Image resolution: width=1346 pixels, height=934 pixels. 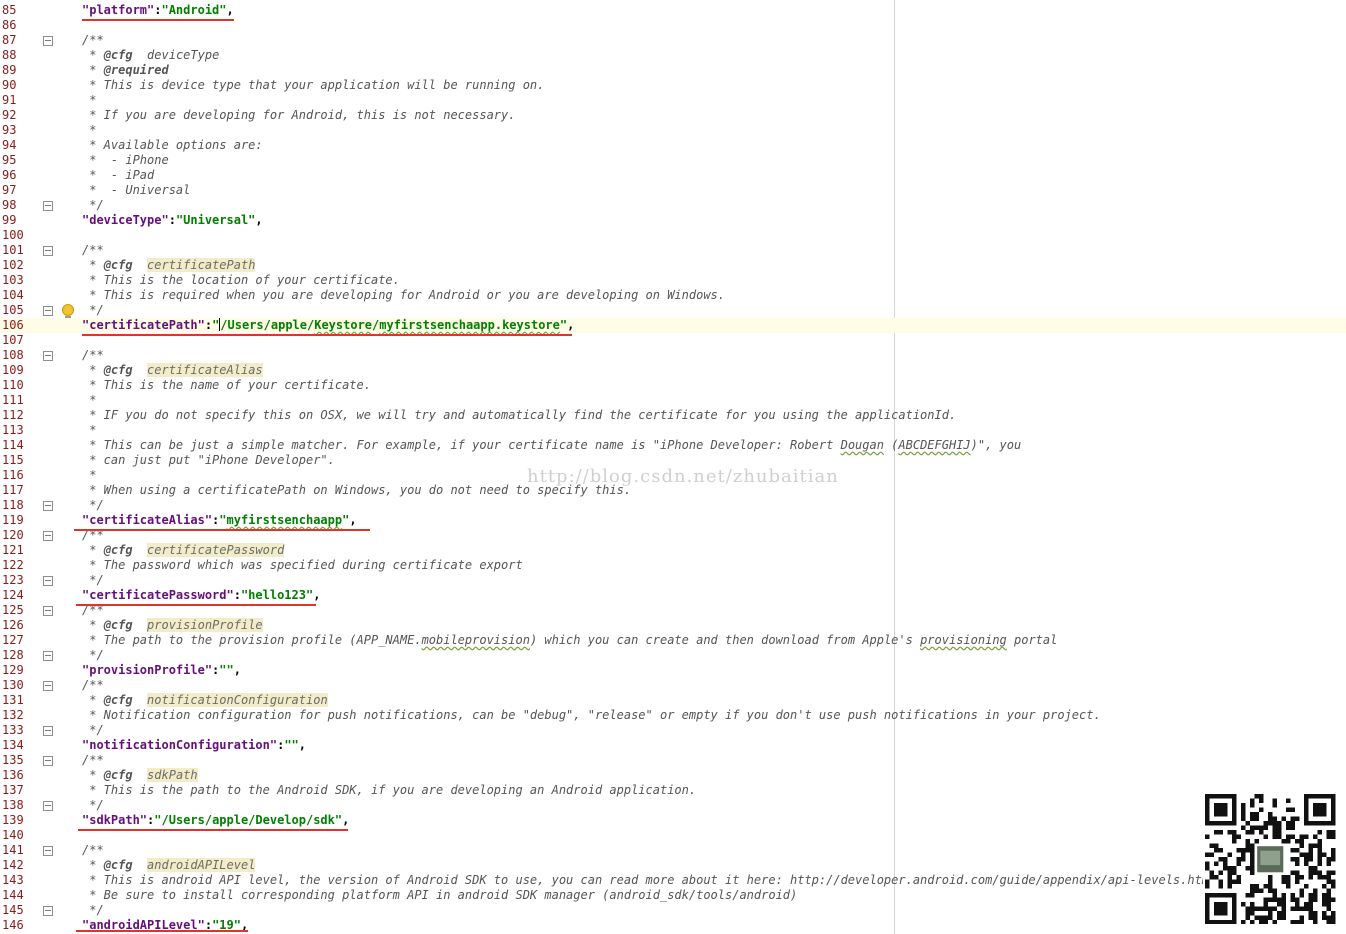 I want to click on code-text: * - iPad, so click(x=118, y=175).